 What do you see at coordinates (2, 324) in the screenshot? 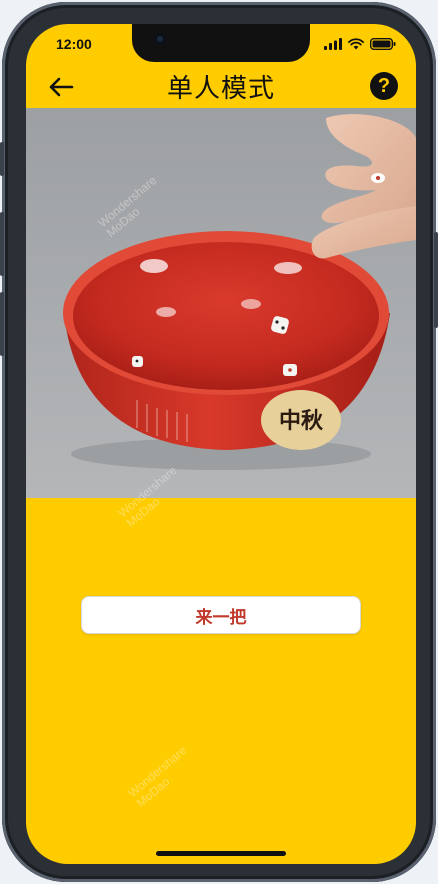
I see `volume-down-button` at bounding box center [2, 324].